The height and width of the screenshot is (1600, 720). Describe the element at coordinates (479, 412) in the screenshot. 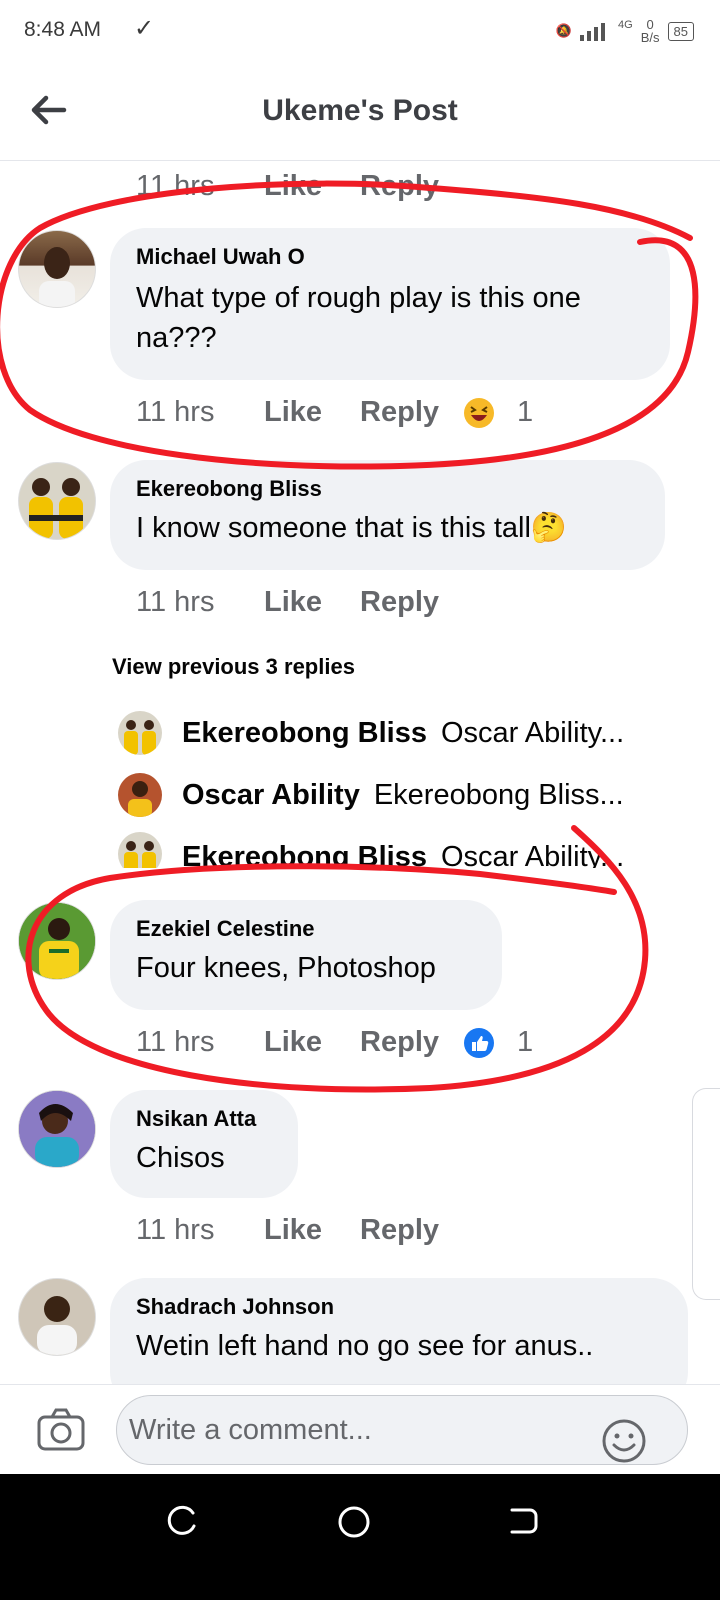

I see `laughing-emoji-icon` at that location.